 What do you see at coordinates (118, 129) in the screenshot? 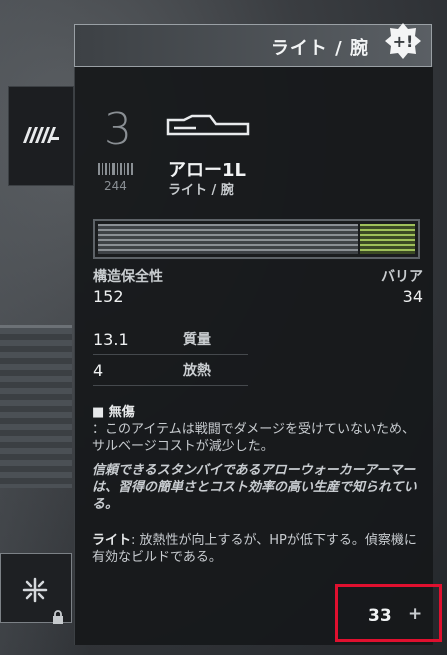
I see `item-tier: 3` at bounding box center [118, 129].